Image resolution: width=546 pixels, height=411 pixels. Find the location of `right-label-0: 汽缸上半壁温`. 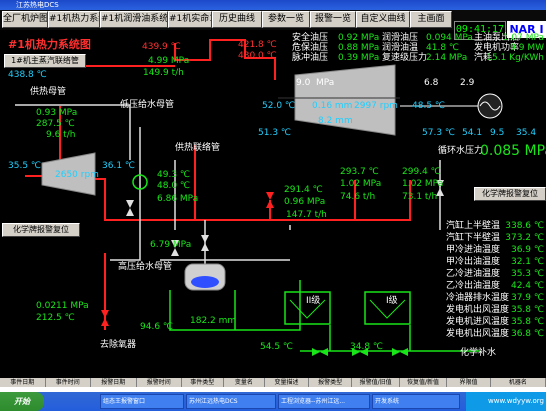

right-label-0: 汽缸上半壁温 is located at coordinates (473, 226).